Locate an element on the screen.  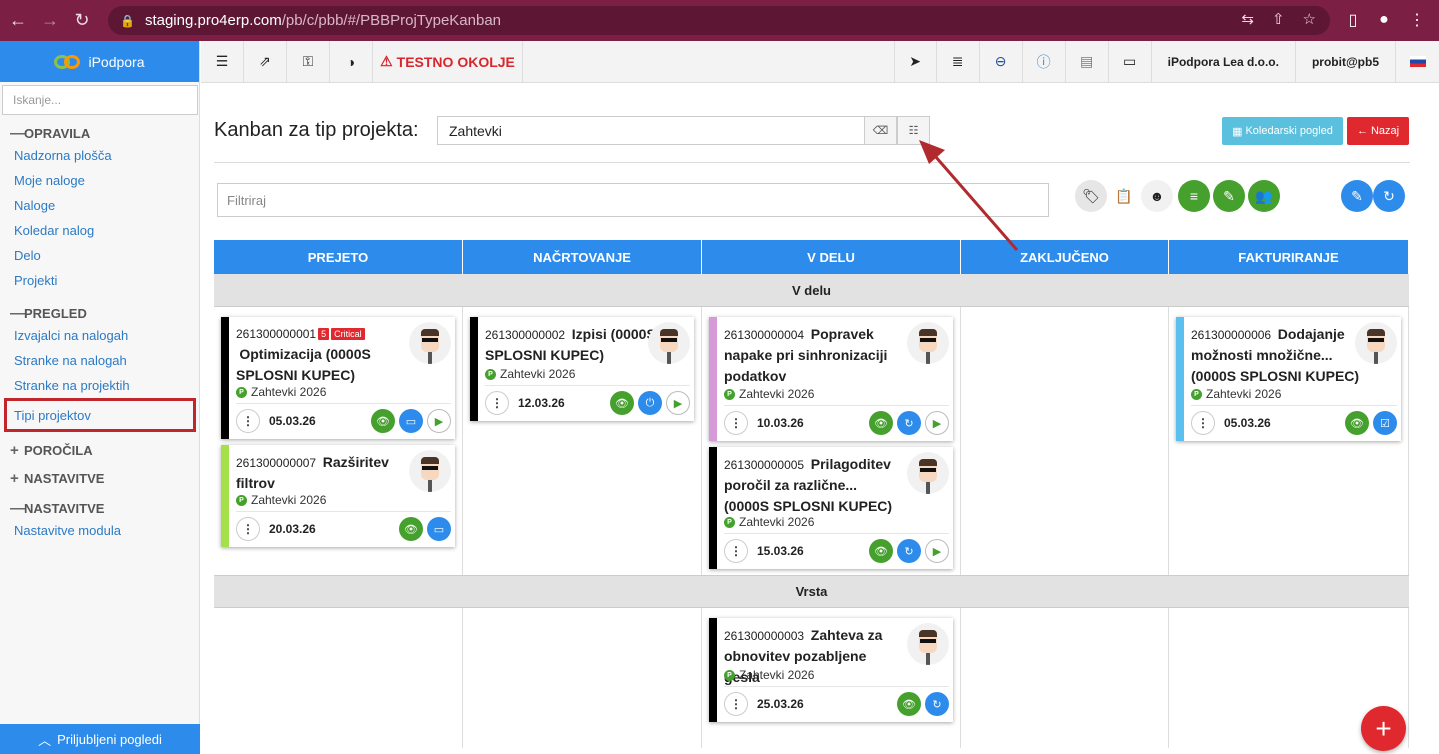
sidebar-item: Koledar nalog is located at coordinates (99, 230).